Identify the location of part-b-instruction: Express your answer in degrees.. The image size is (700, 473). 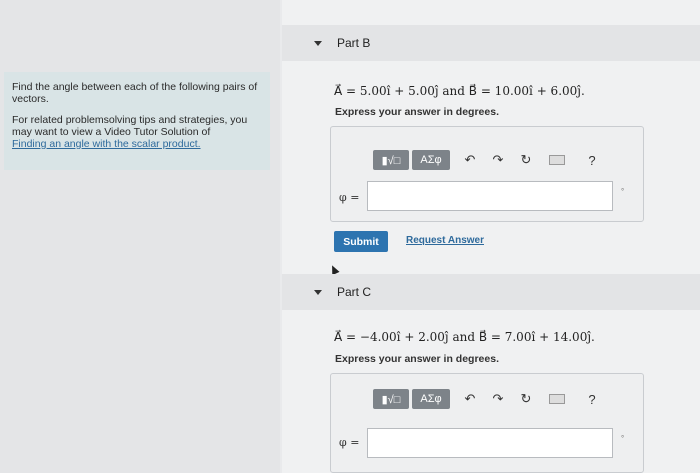
(417, 112).